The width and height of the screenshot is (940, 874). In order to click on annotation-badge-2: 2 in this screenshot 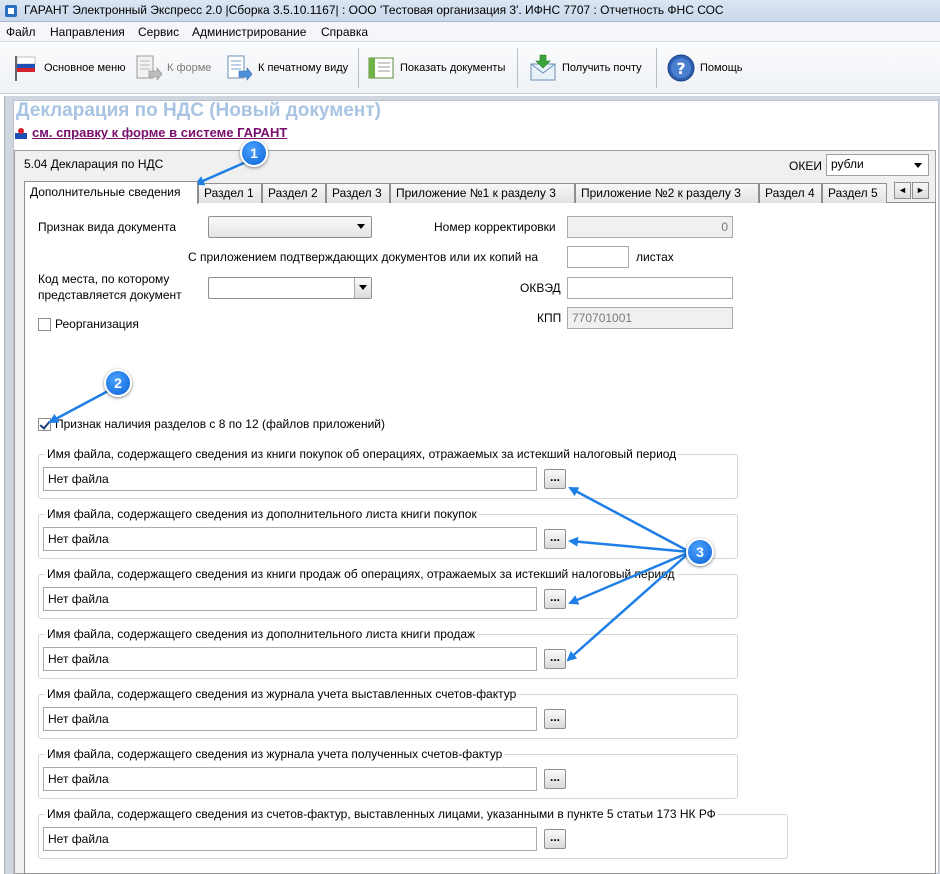, I will do `click(118, 383)`.